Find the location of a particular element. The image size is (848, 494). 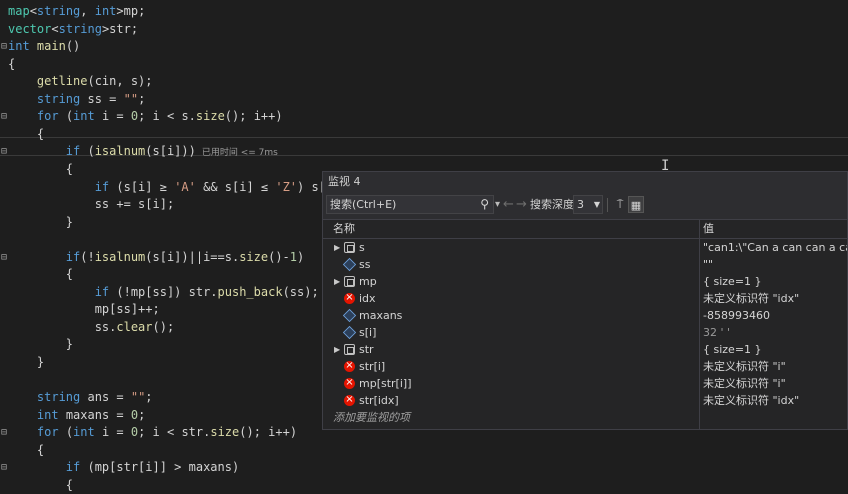

code-line: ⊟ for (int i = 0; i < s.size(); i++) is located at coordinates (424, 116).